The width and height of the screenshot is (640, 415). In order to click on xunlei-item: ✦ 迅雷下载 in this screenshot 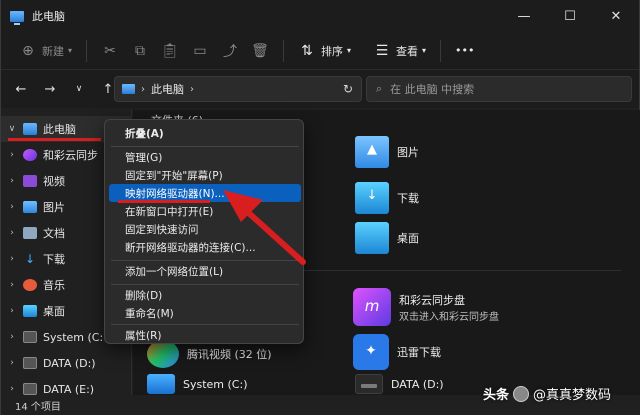, I will do `click(397, 352)`.